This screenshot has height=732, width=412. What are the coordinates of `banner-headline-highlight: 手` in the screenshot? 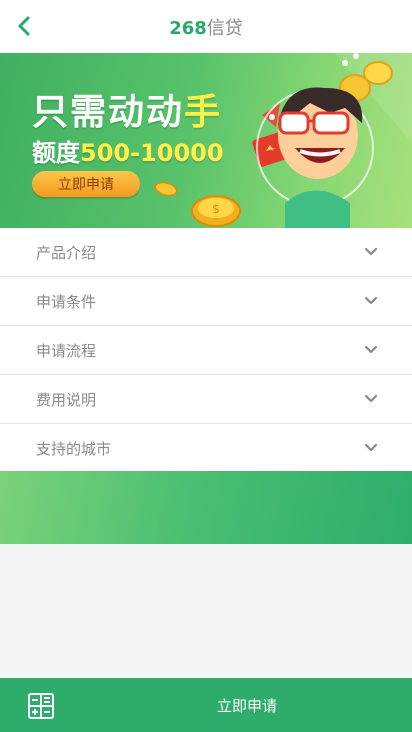 It's located at (203, 112).